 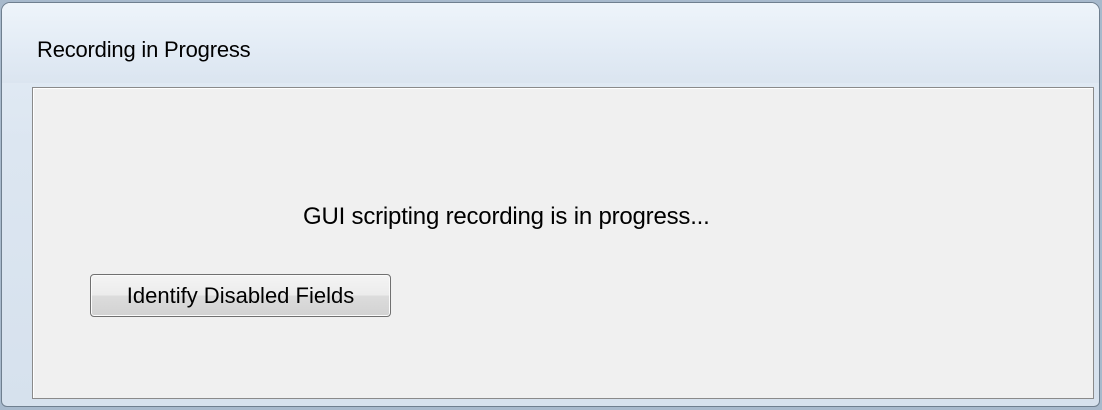 What do you see at coordinates (144, 49) in the screenshot?
I see `window-title: Recording in Progress` at bounding box center [144, 49].